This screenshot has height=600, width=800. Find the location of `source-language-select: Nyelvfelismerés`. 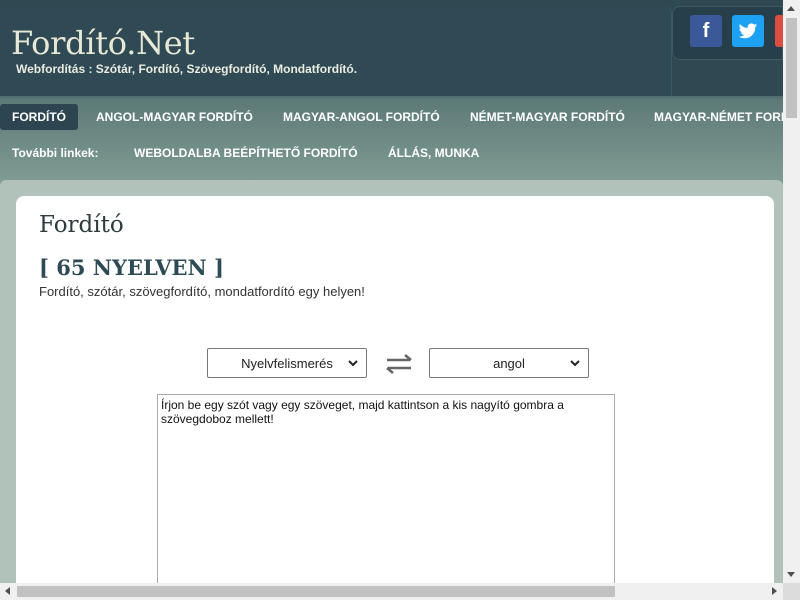

source-language-select: Nyelvfelismerés is located at coordinates (287, 363).